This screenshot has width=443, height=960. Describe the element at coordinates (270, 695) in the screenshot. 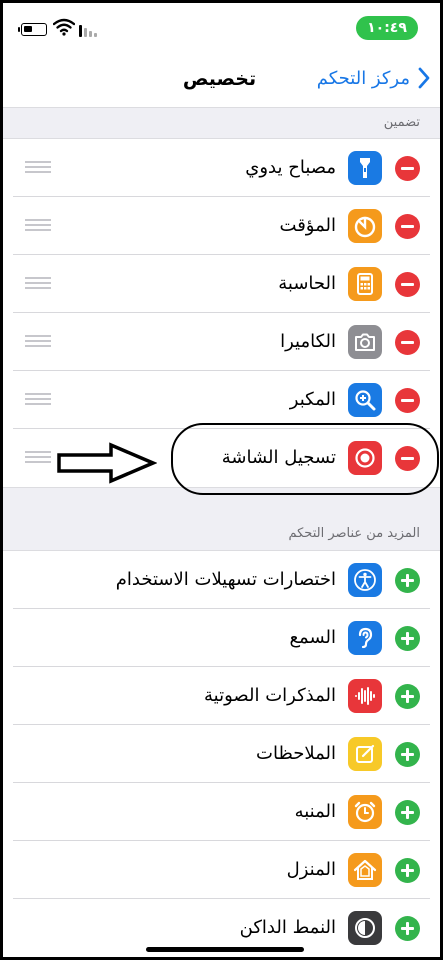

I see `list-item-label: المذكرات الصوتية` at that location.